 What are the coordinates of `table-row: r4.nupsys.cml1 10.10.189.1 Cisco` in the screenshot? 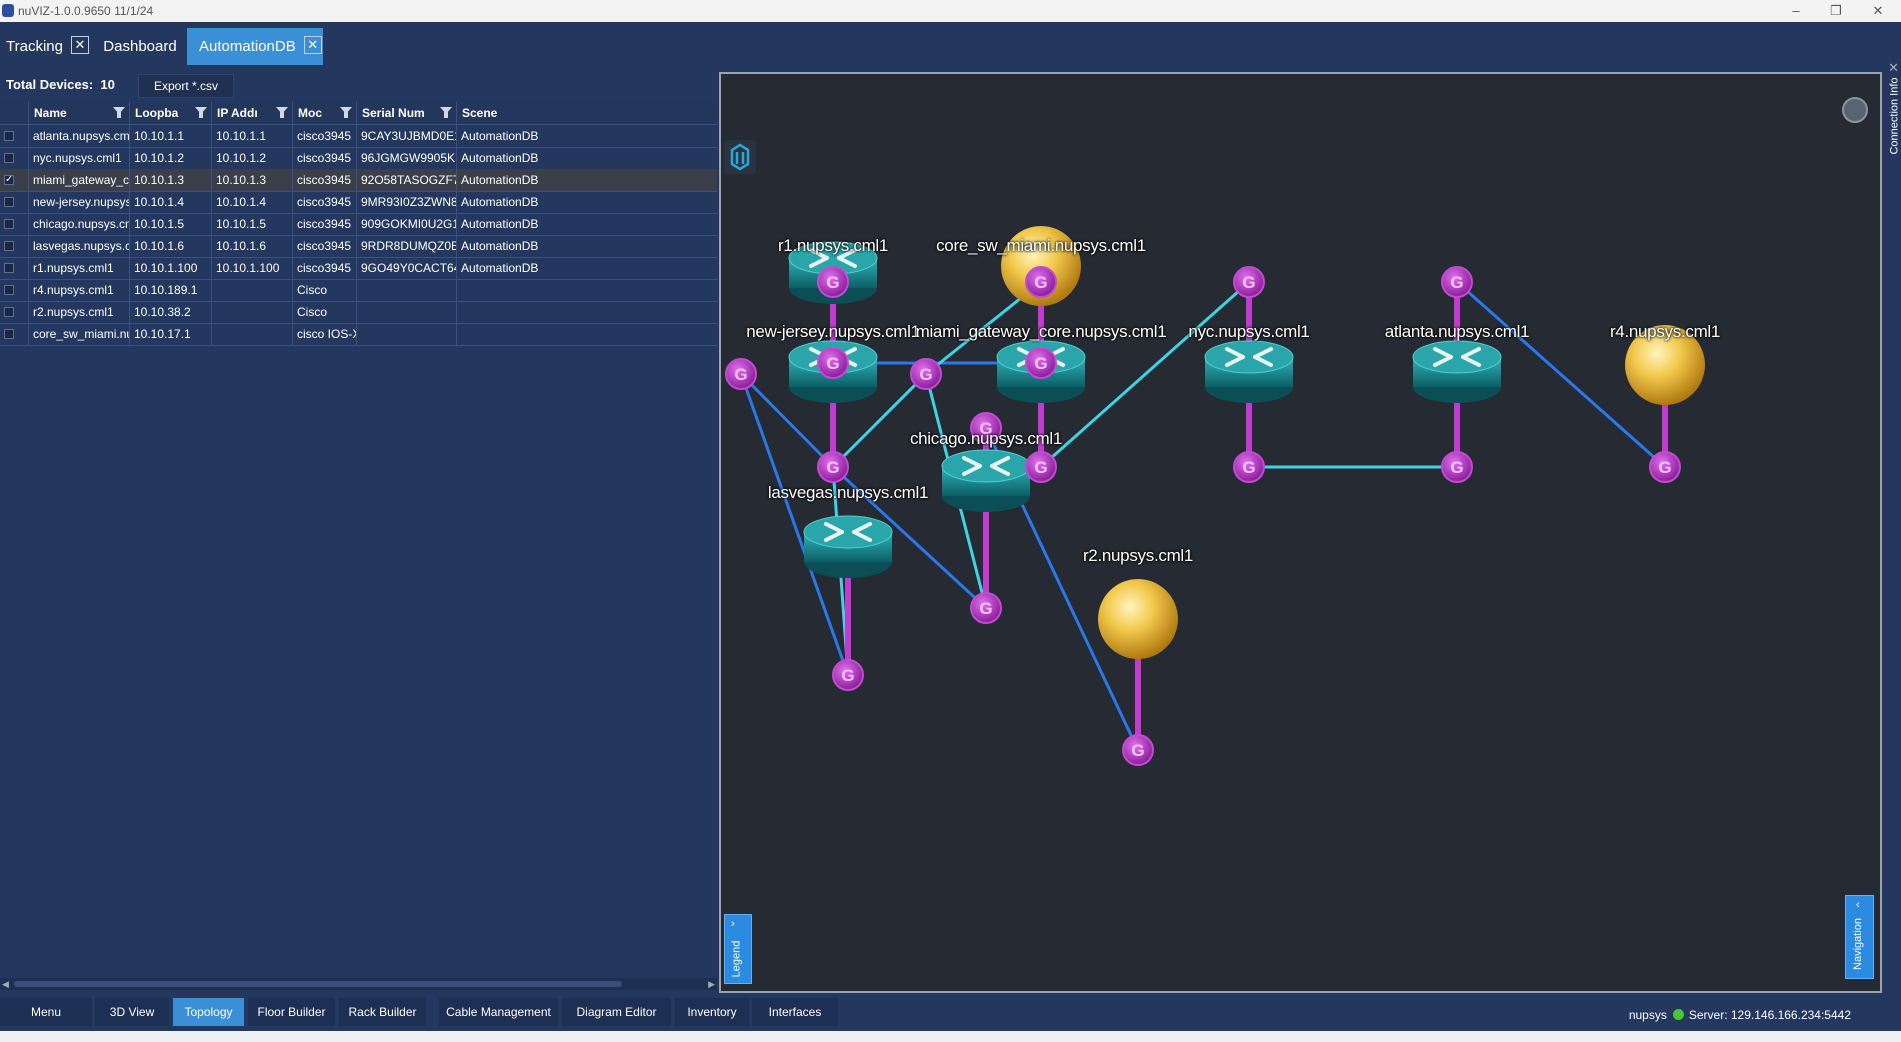 It's located at (358, 290).